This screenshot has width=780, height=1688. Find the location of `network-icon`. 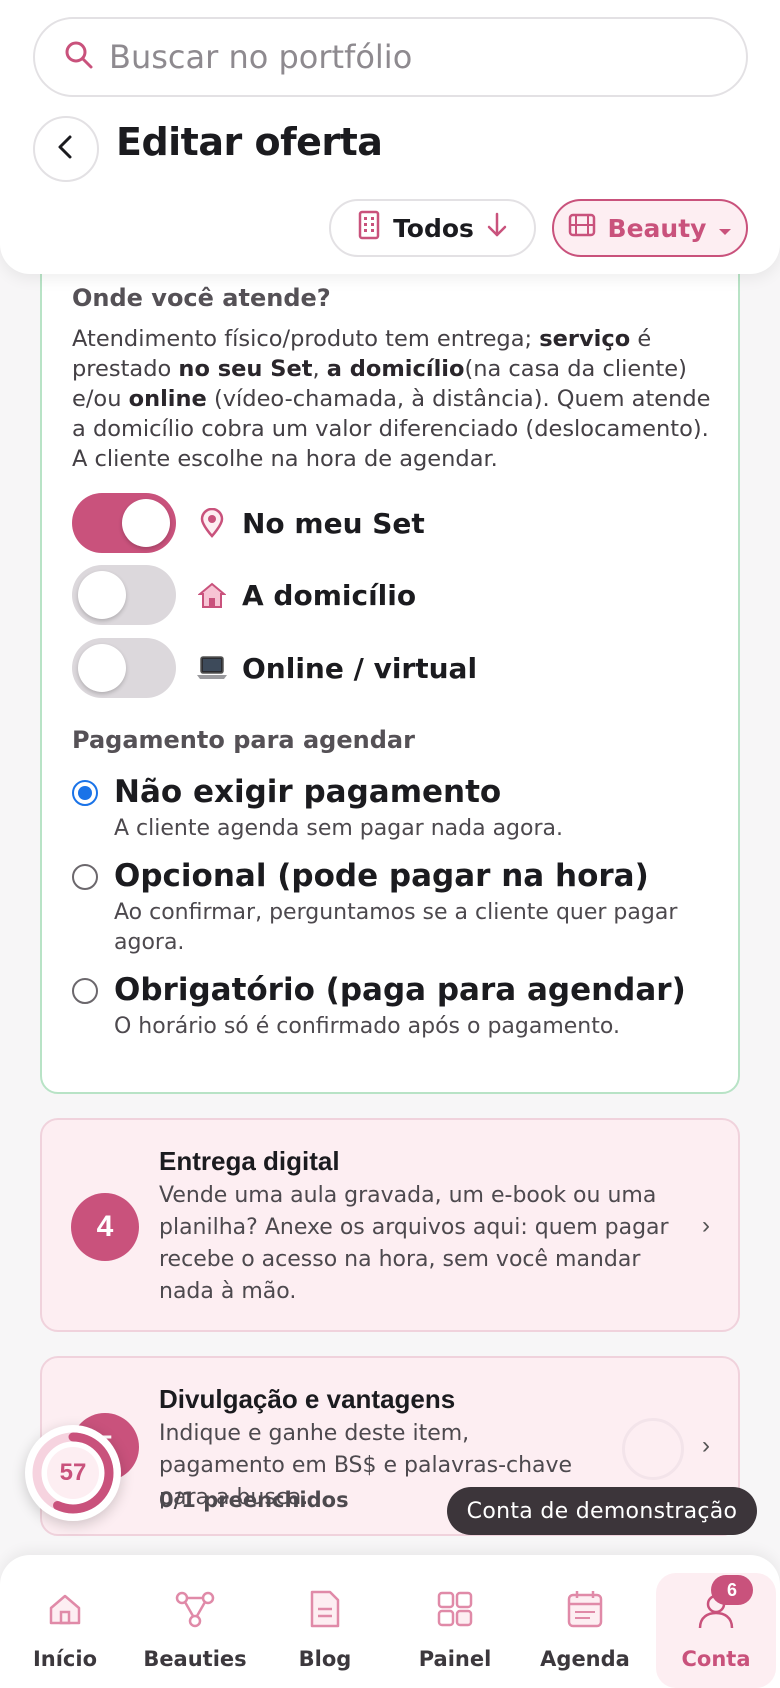

network-icon is located at coordinates (195, 1609).